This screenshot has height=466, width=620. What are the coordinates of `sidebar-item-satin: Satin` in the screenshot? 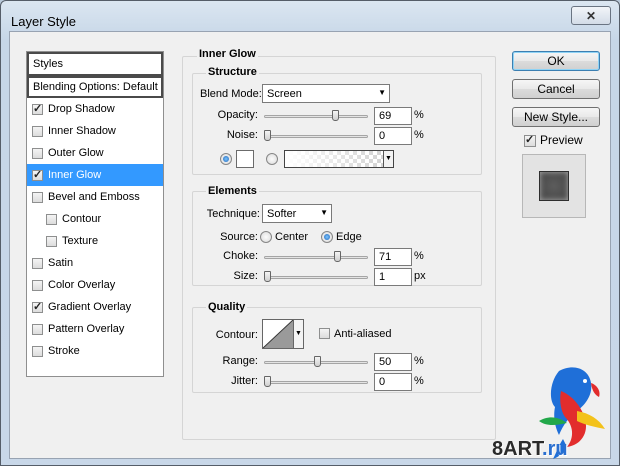 It's located at (95, 263).